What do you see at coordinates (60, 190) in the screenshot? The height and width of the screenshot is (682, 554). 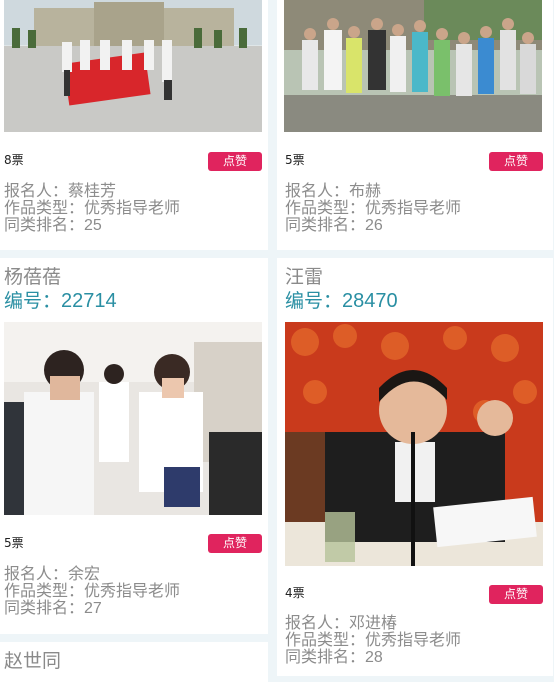 I see `applicant-row: 报名人：蔡桂芳` at bounding box center [60, 190].